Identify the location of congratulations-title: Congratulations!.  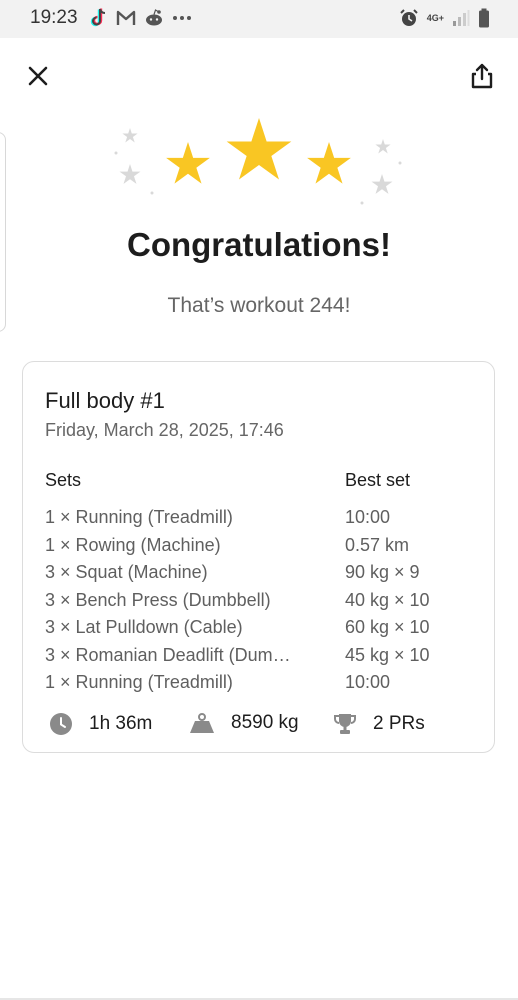
(259, 244).